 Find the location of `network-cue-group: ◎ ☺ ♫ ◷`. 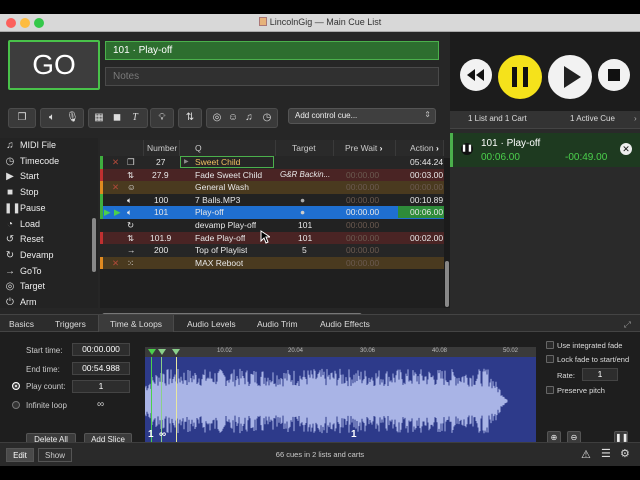

network-cue-group: ◎ ☺ ♫ ◷ is located at coordinates (242, 118).